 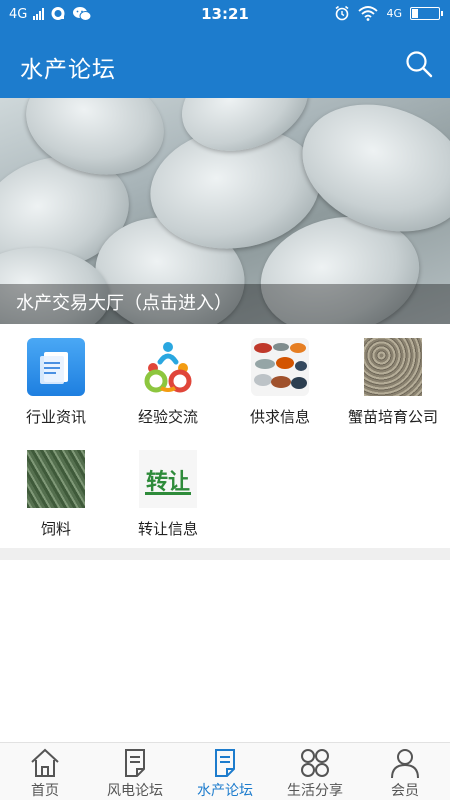 I want to click on app-header: 4G 13:21 4G 水产论坛, so click(x=225, y=49).